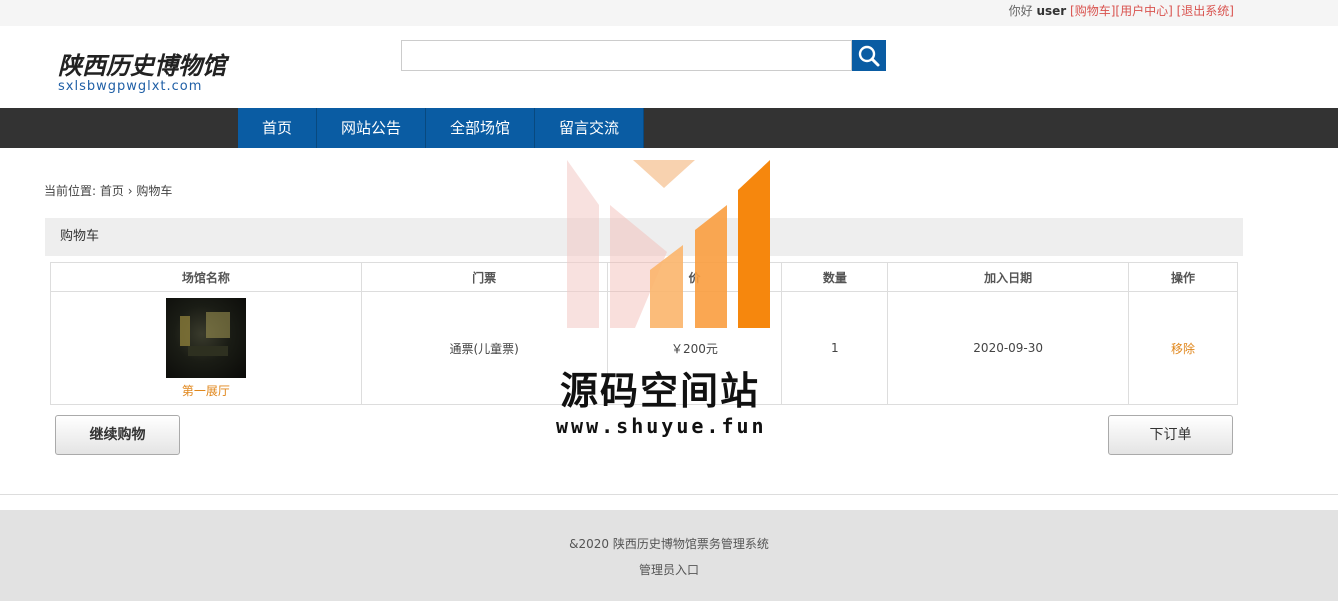 The image size is (1338, 601). I want to click on user-links: 你好 user [购物车][用户中心] [退出系统], so click(1121, 10).